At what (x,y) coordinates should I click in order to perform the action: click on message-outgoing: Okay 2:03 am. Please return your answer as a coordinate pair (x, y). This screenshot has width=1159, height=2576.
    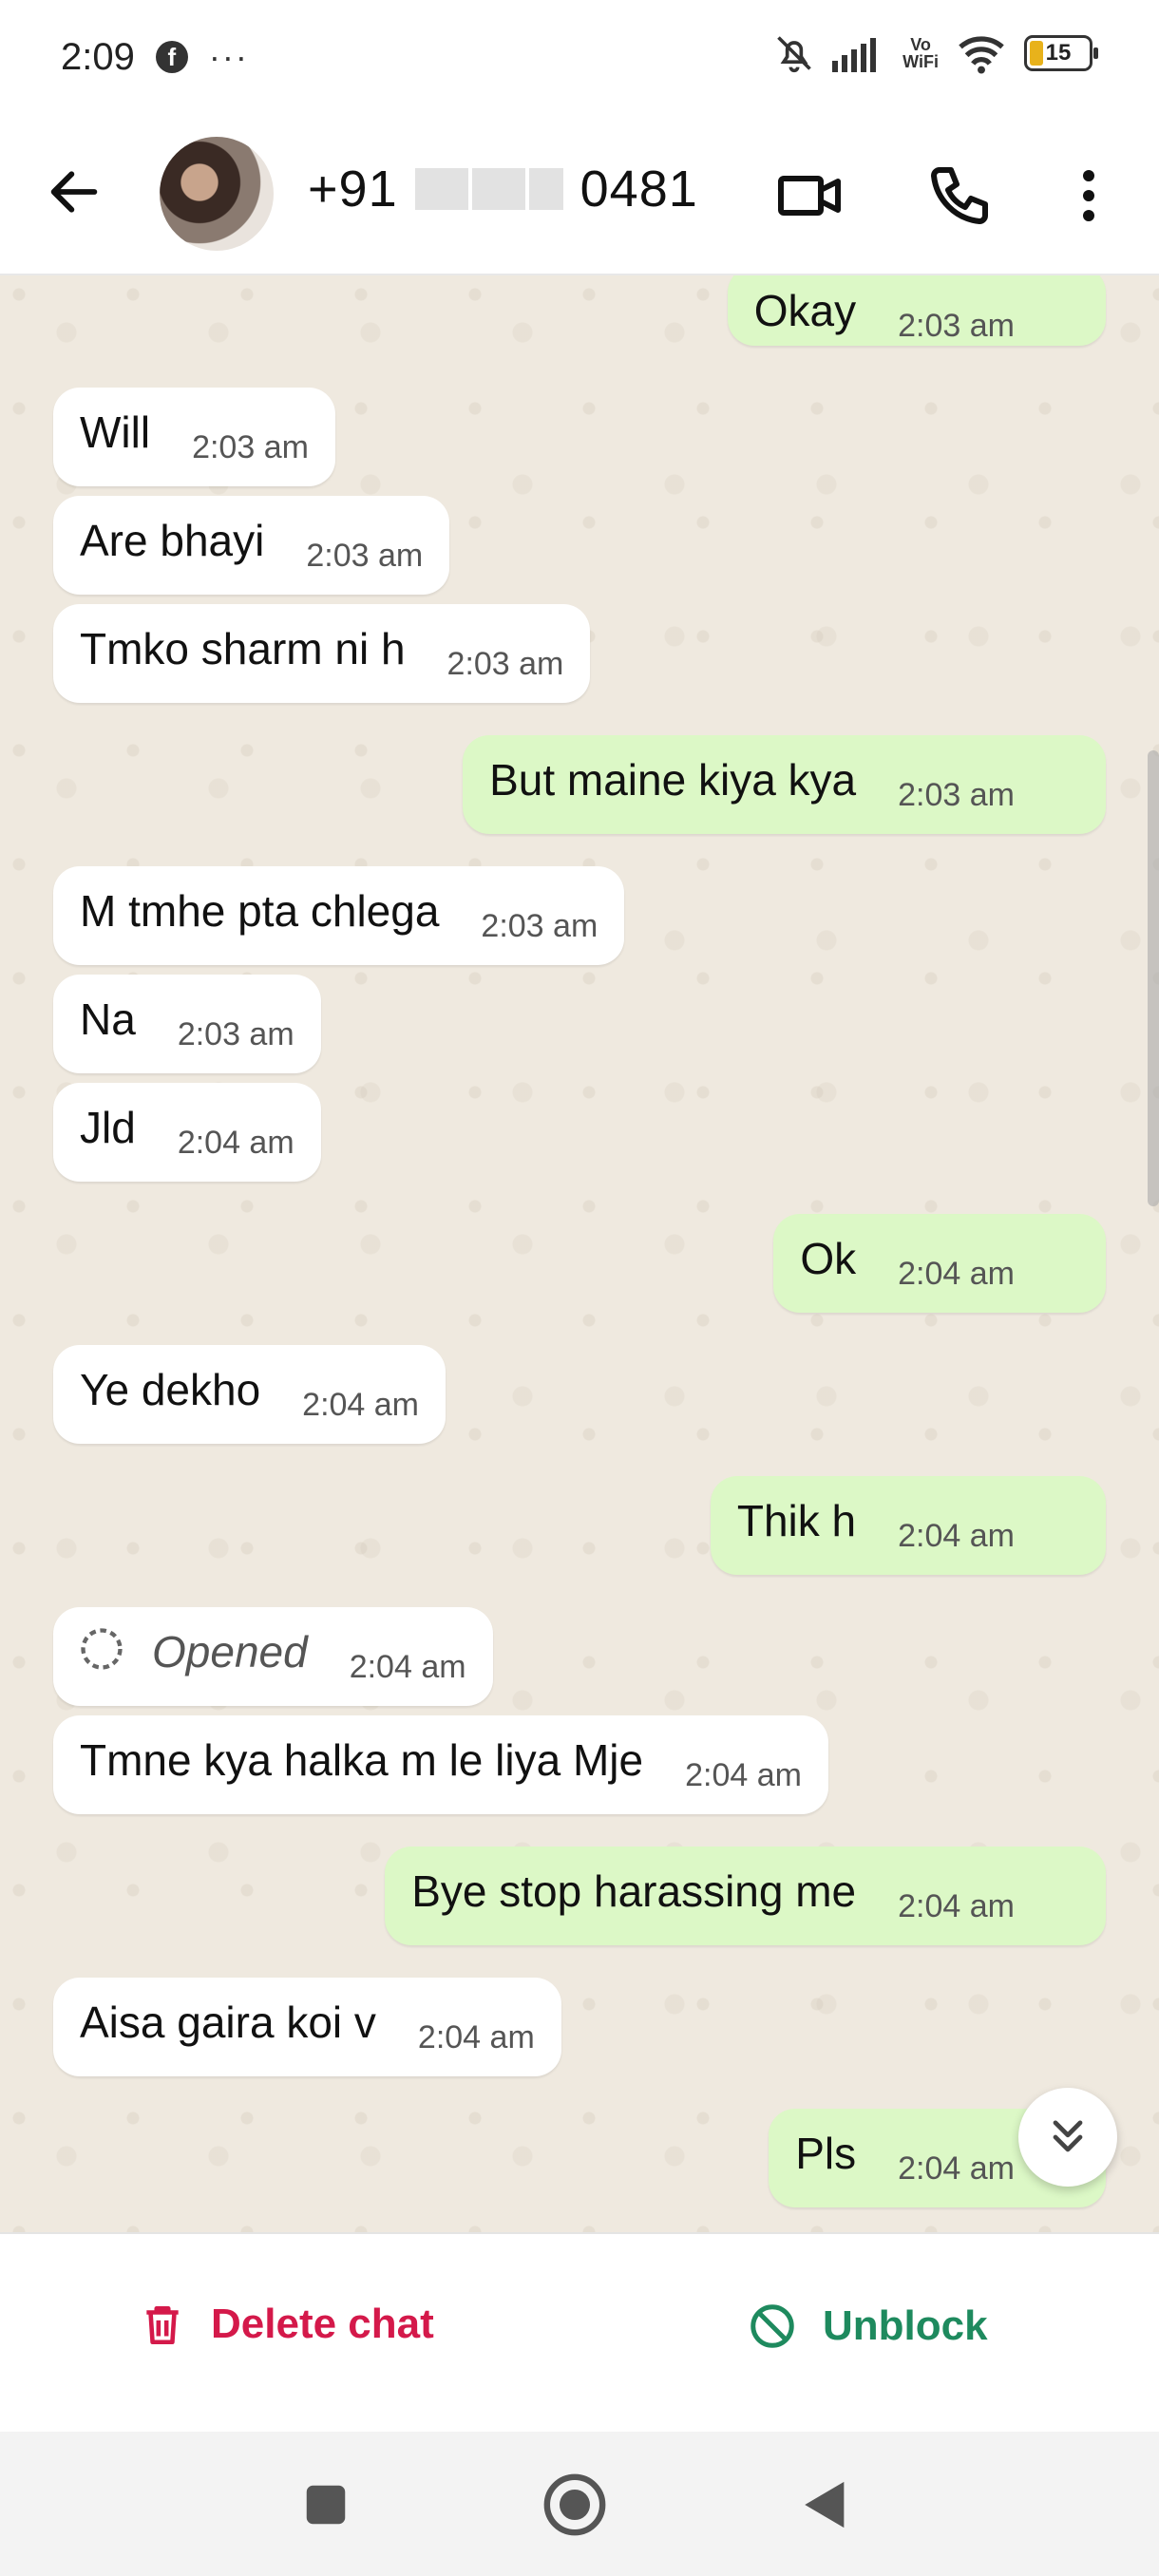
    Looking at the image, I should click on (916, 310).